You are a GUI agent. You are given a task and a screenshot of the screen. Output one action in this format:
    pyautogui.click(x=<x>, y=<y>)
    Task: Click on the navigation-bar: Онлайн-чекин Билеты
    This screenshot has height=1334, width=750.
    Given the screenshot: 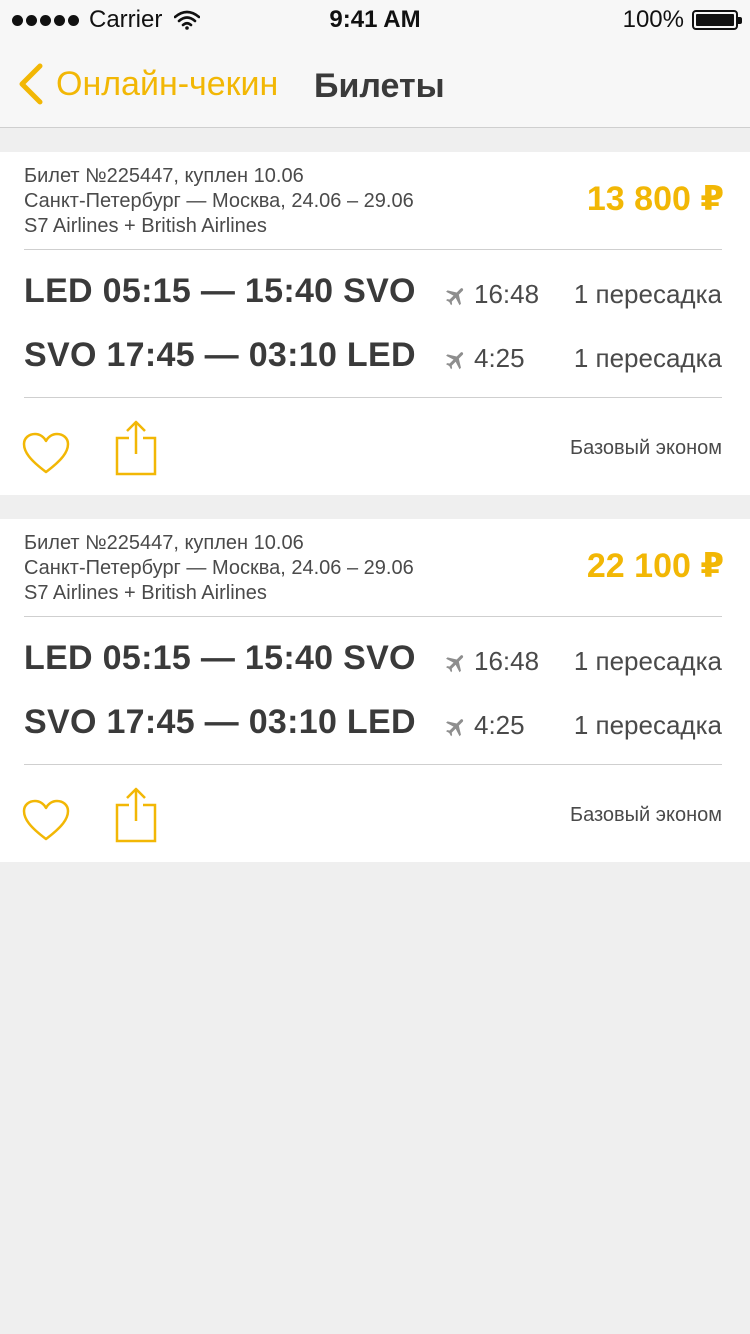 What is the action you would take?
    pyautogui.click(x=375, y=84)
    